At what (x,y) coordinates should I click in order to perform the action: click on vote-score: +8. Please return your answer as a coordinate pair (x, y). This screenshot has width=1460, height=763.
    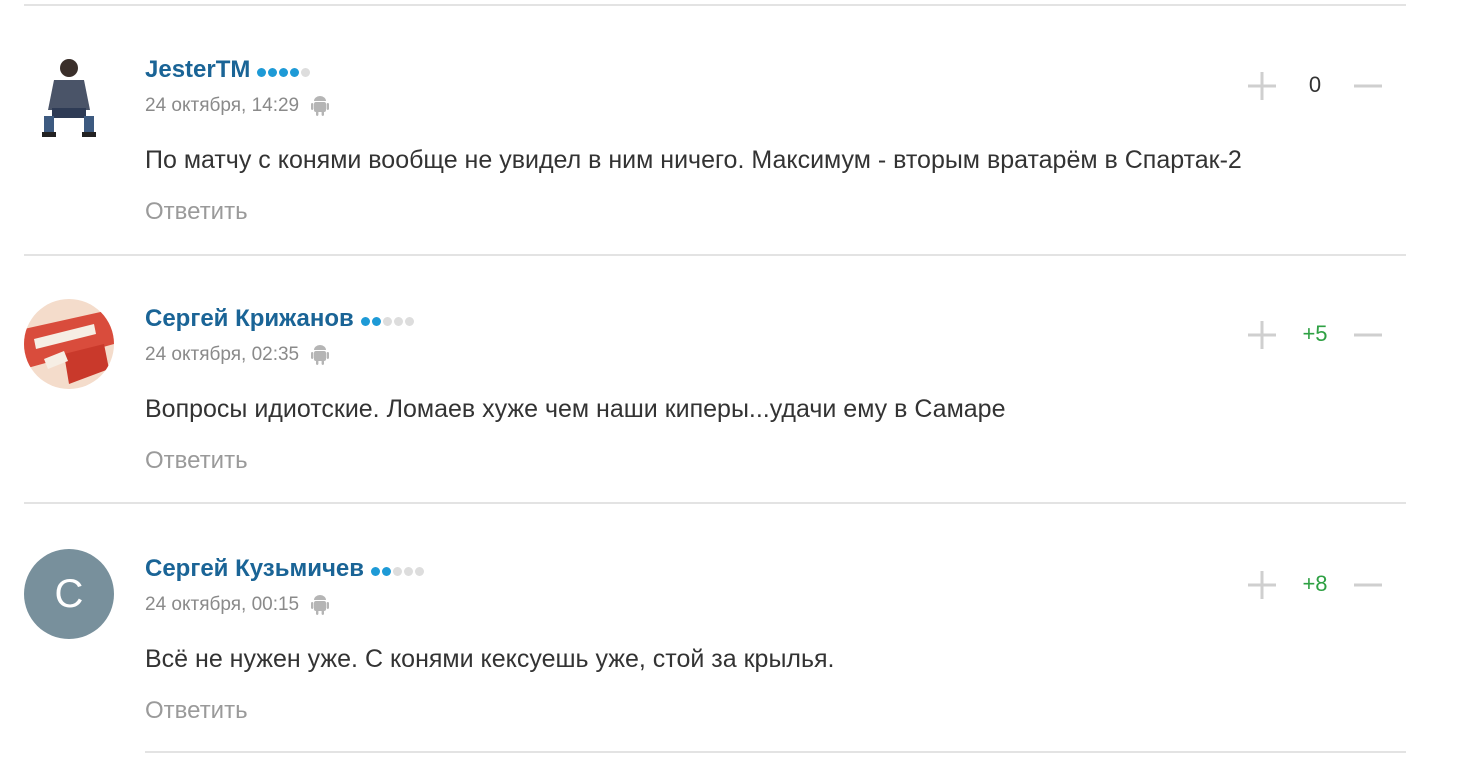
    Looking at the image, I should click on (1315, 583).